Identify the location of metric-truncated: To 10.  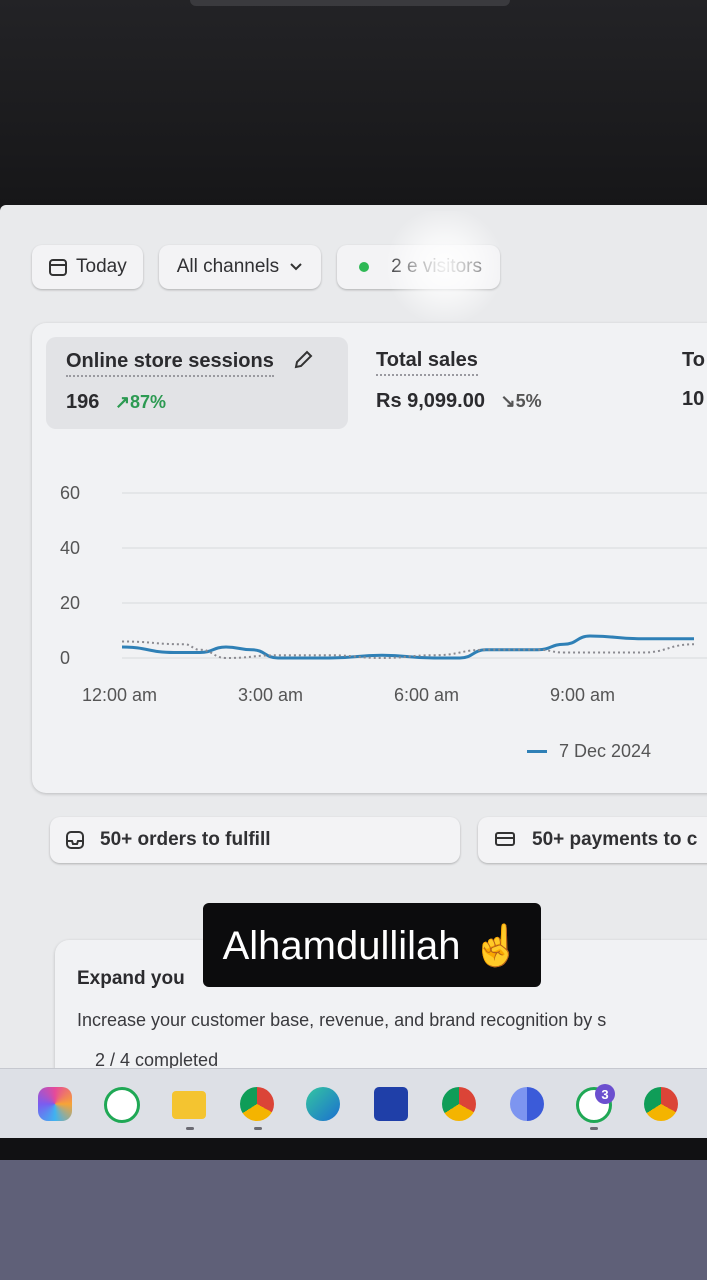
(693, 380).